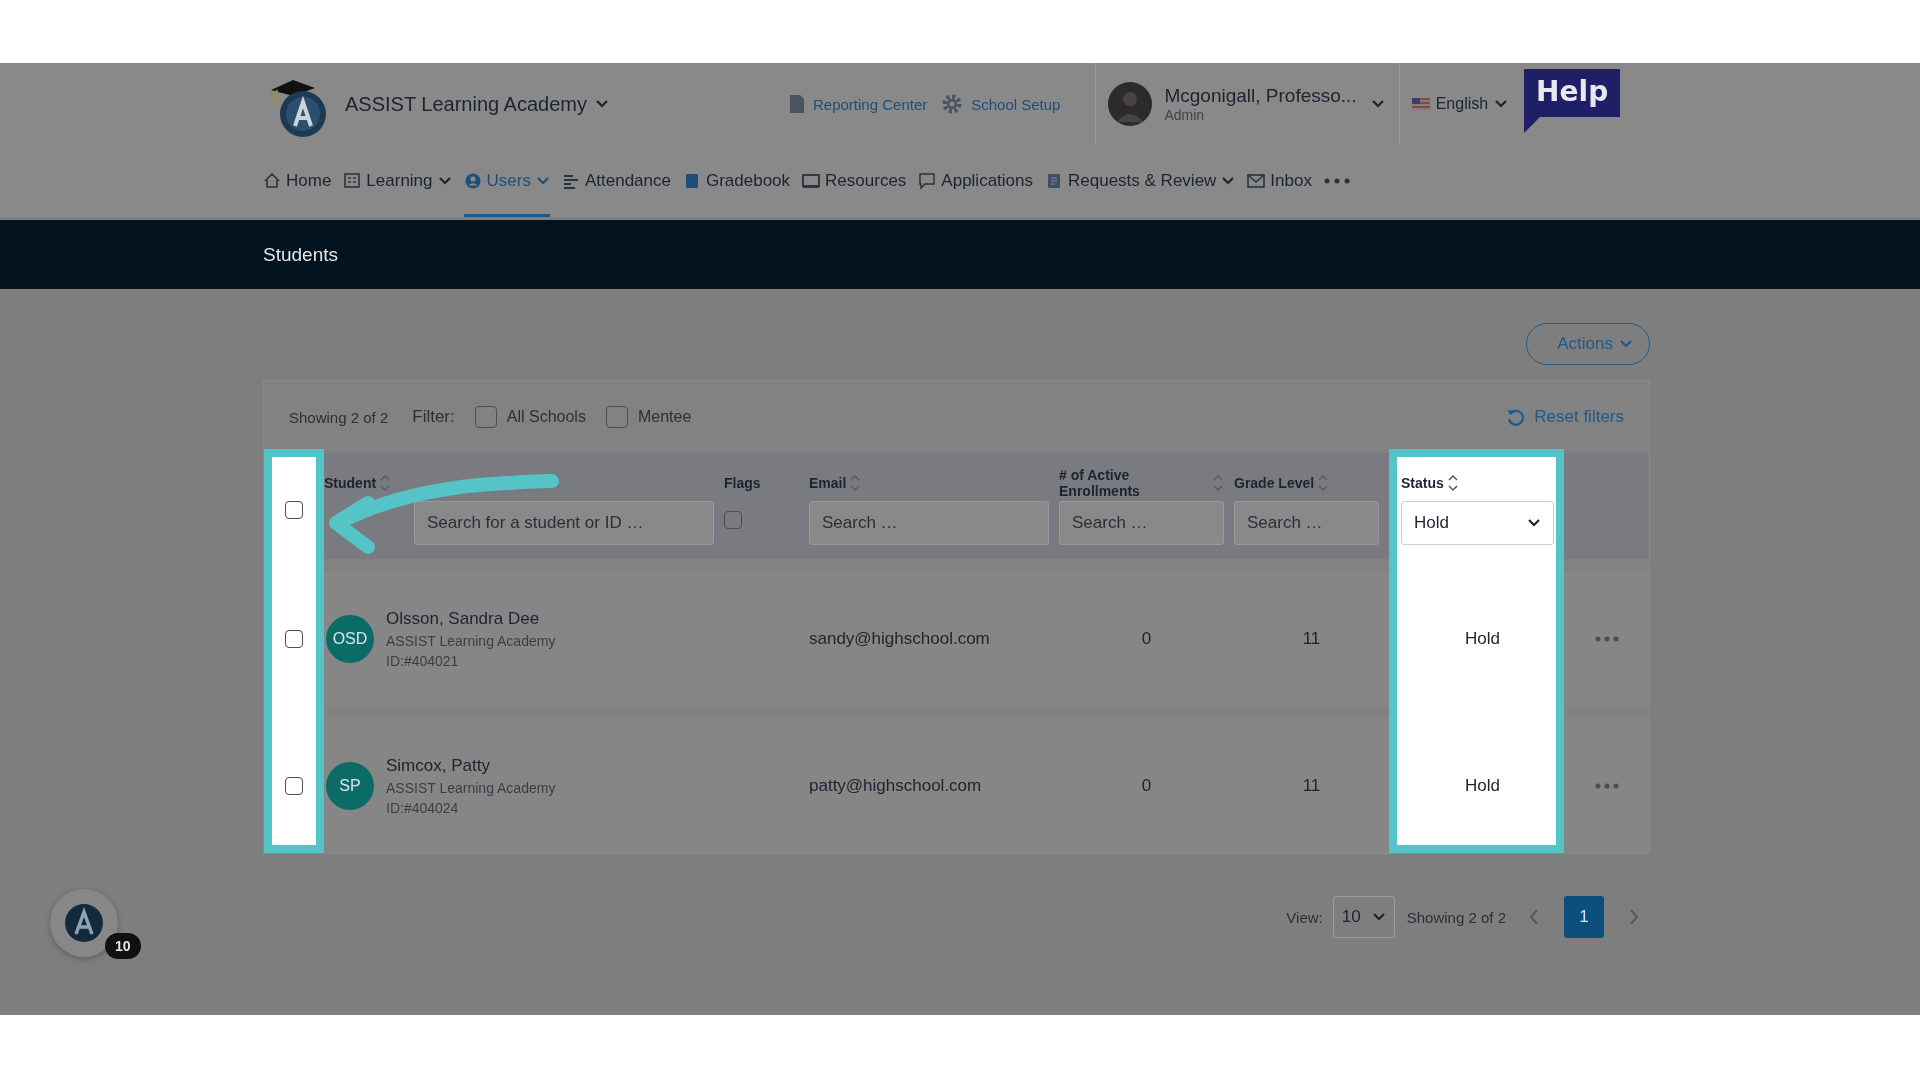 The image size is (1920, 1080). What do you see at coordinates (811, 181) in the screenshot?
I see `monitor-icon` at bounding box center [811, 181].